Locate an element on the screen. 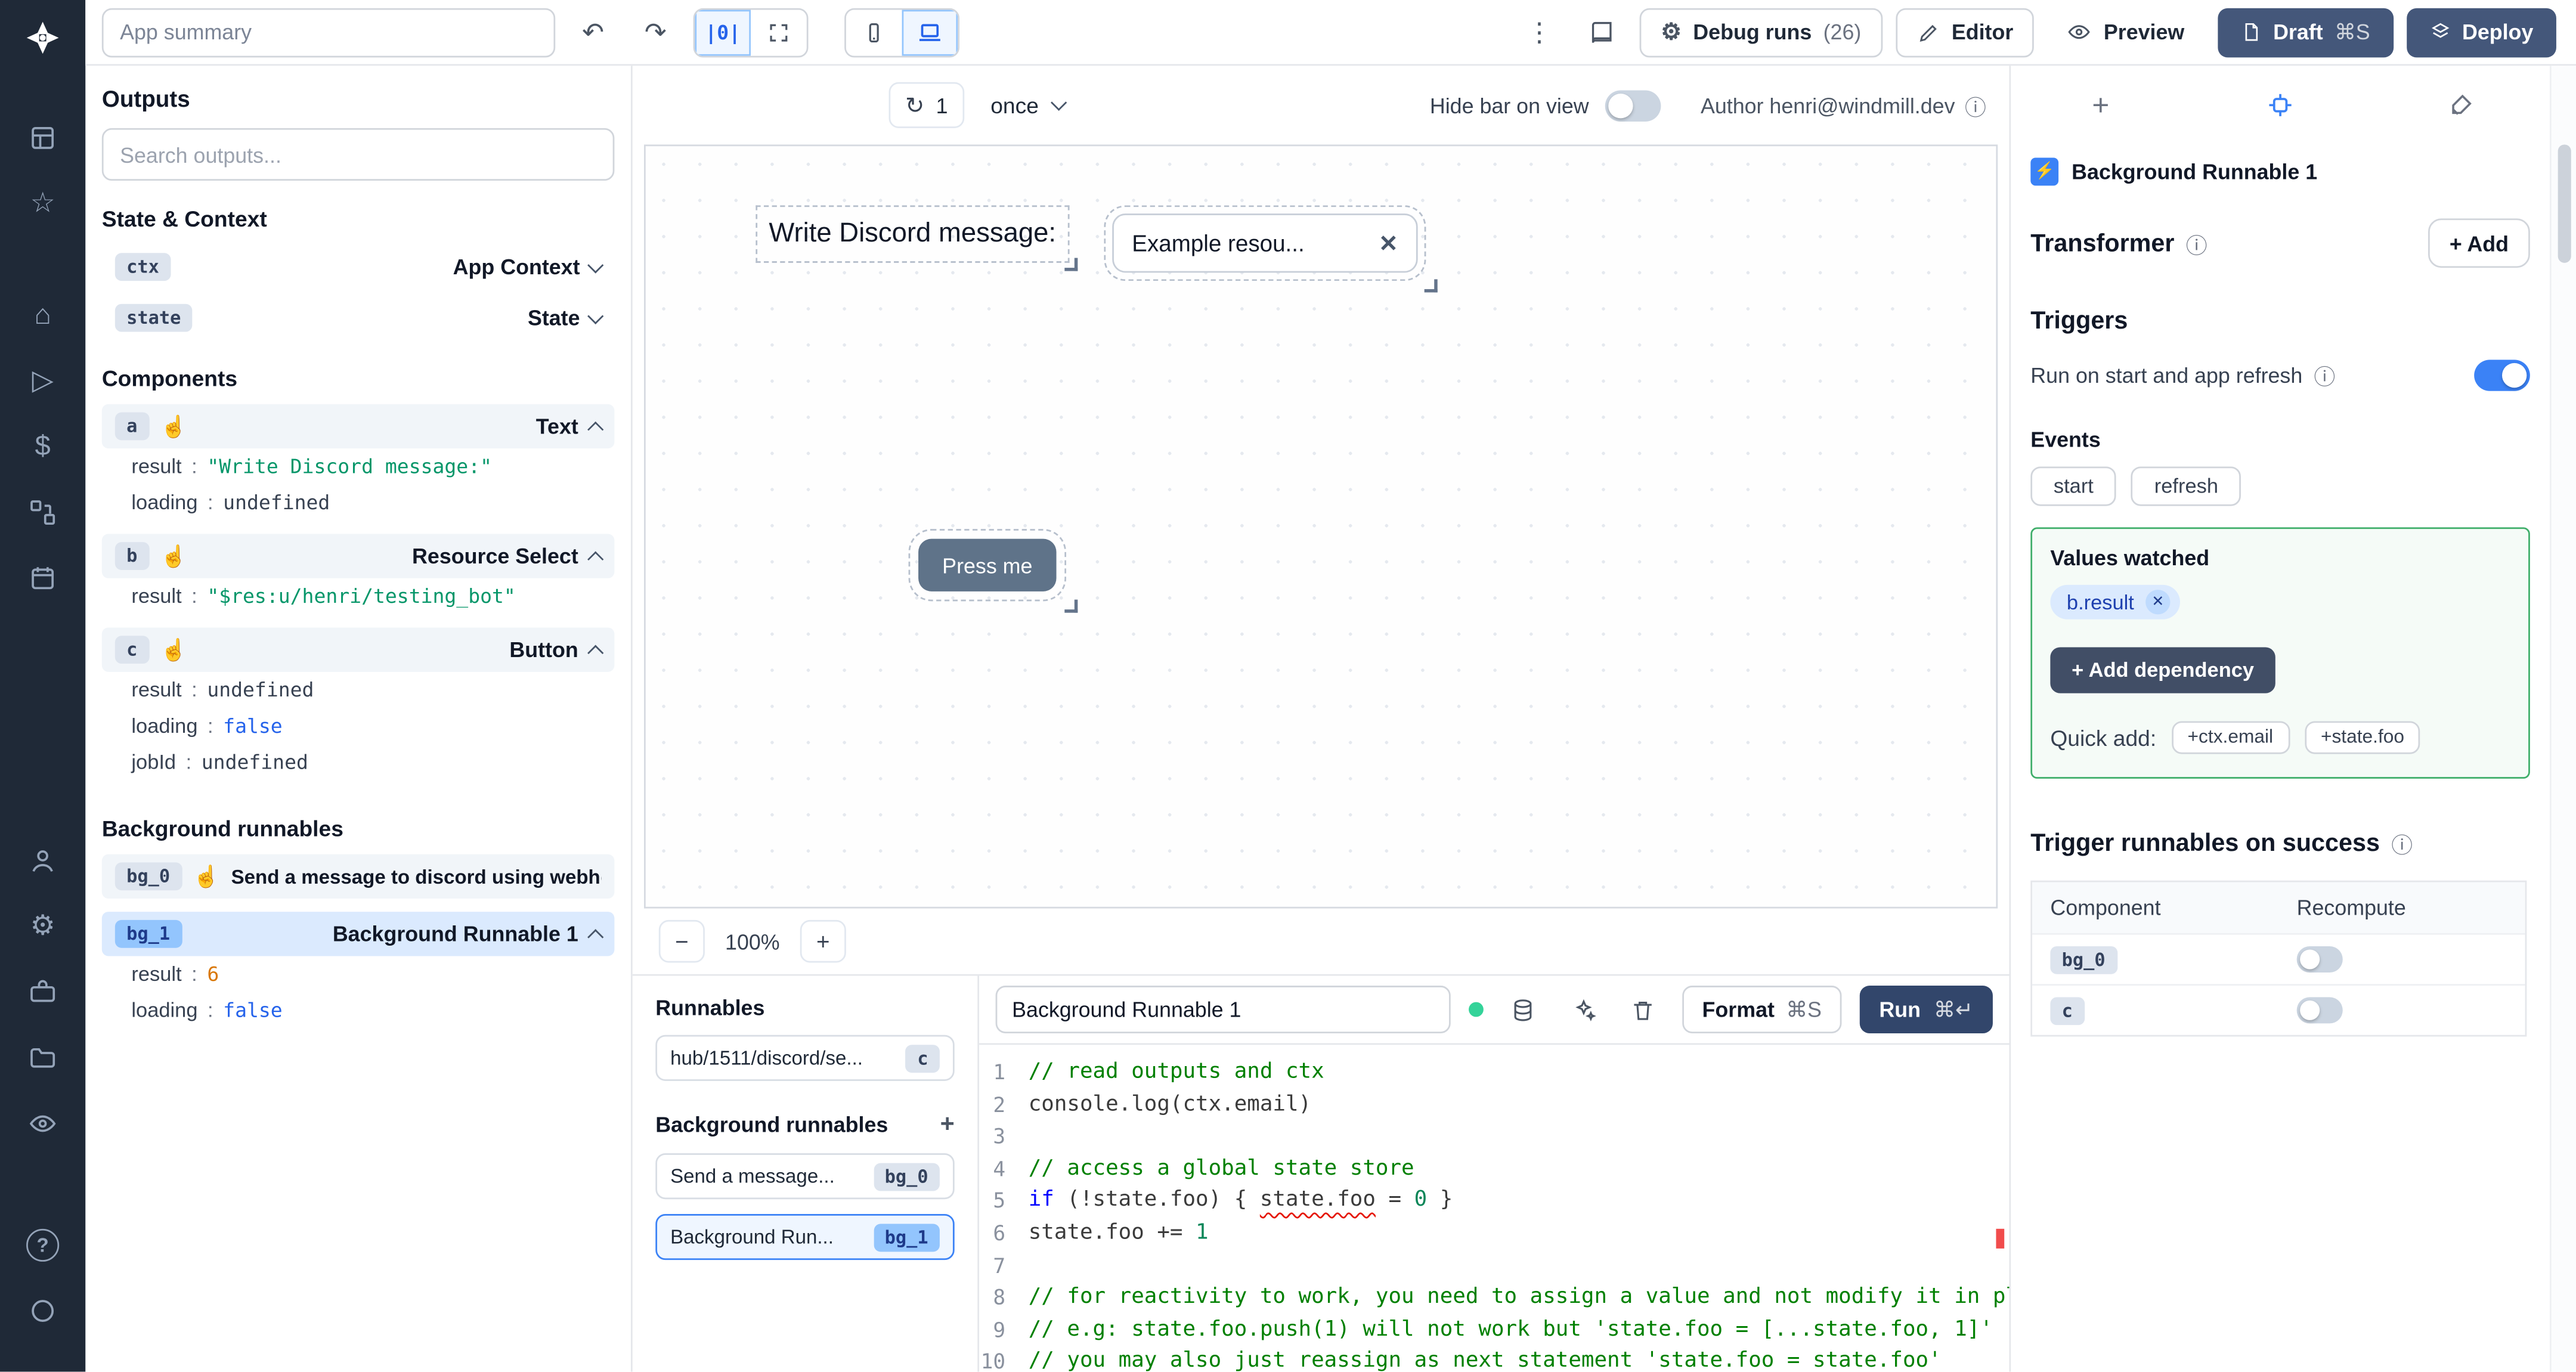 This screenshot has height=1372, width=2576. run-on-start-toggle is located at coordinates (2502, 375).